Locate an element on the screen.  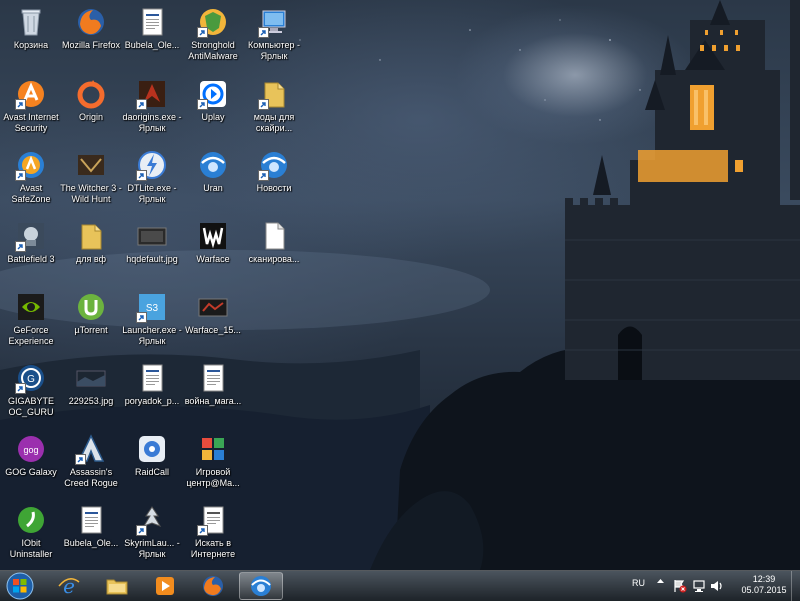
taskbar: e RU 12:39 05.07.2015 is located at coordinates (400, 585).